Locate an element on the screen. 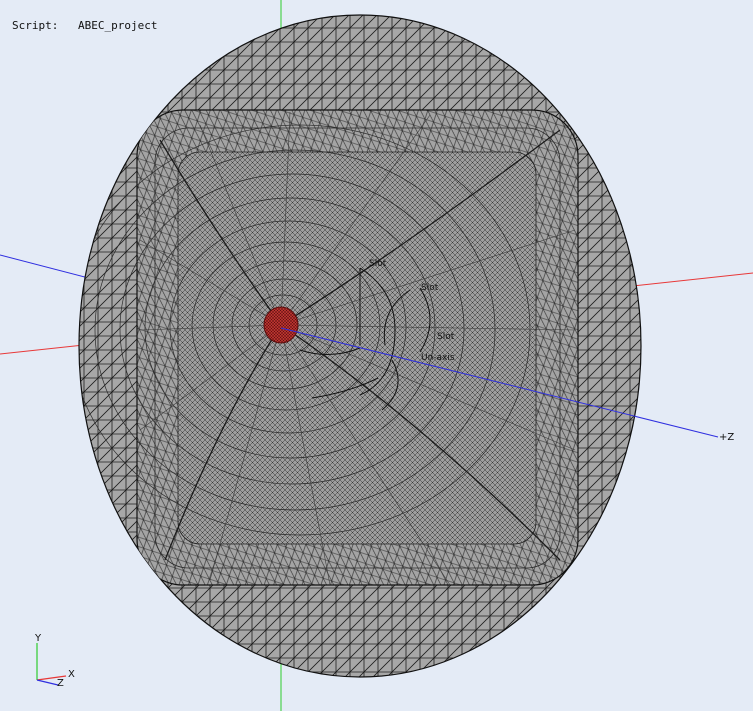 This screenshot has width=753, height=711. triad-y-label: Y is located at coordinates (38, 638).